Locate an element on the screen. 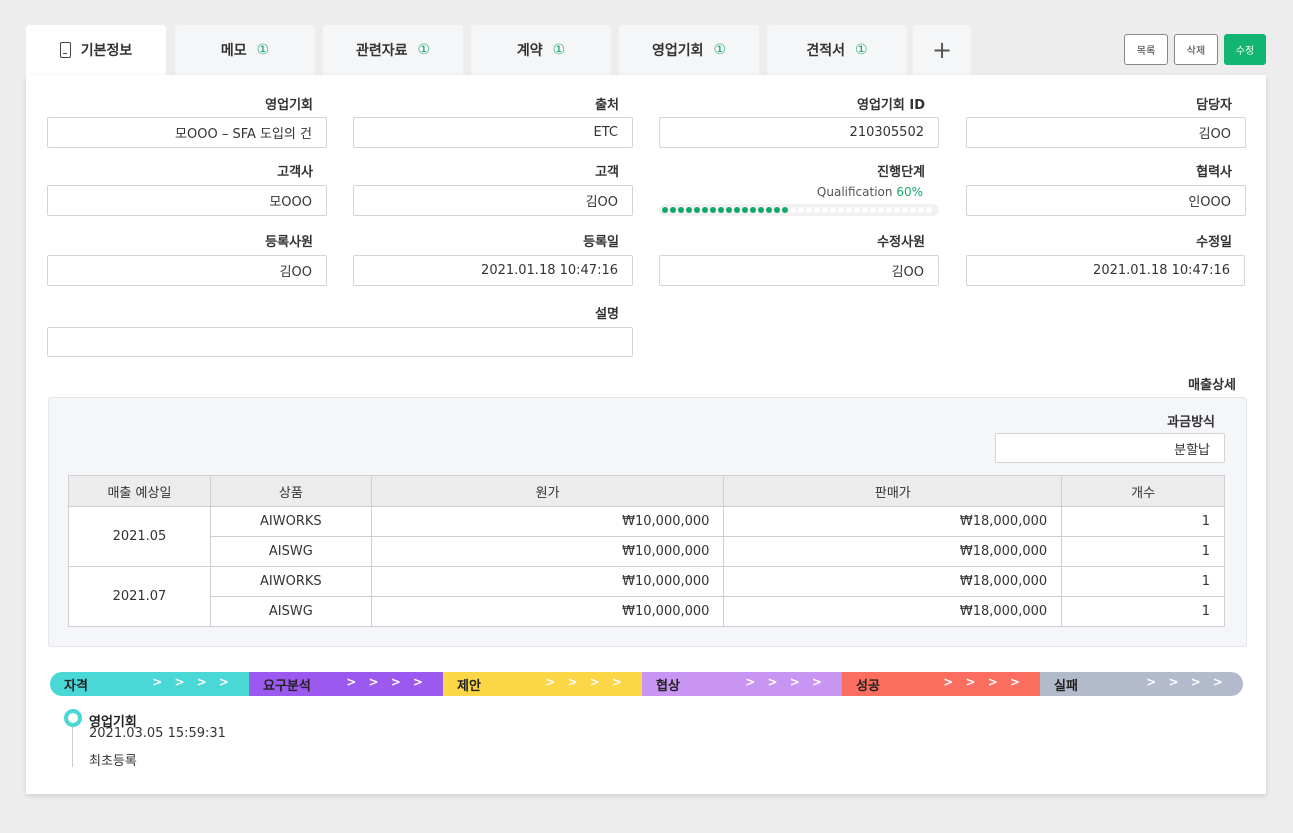 Image resolution: width=1293 pixels, height=833 pixels. stage-label: 성공 is located at coordinates (868, 686).